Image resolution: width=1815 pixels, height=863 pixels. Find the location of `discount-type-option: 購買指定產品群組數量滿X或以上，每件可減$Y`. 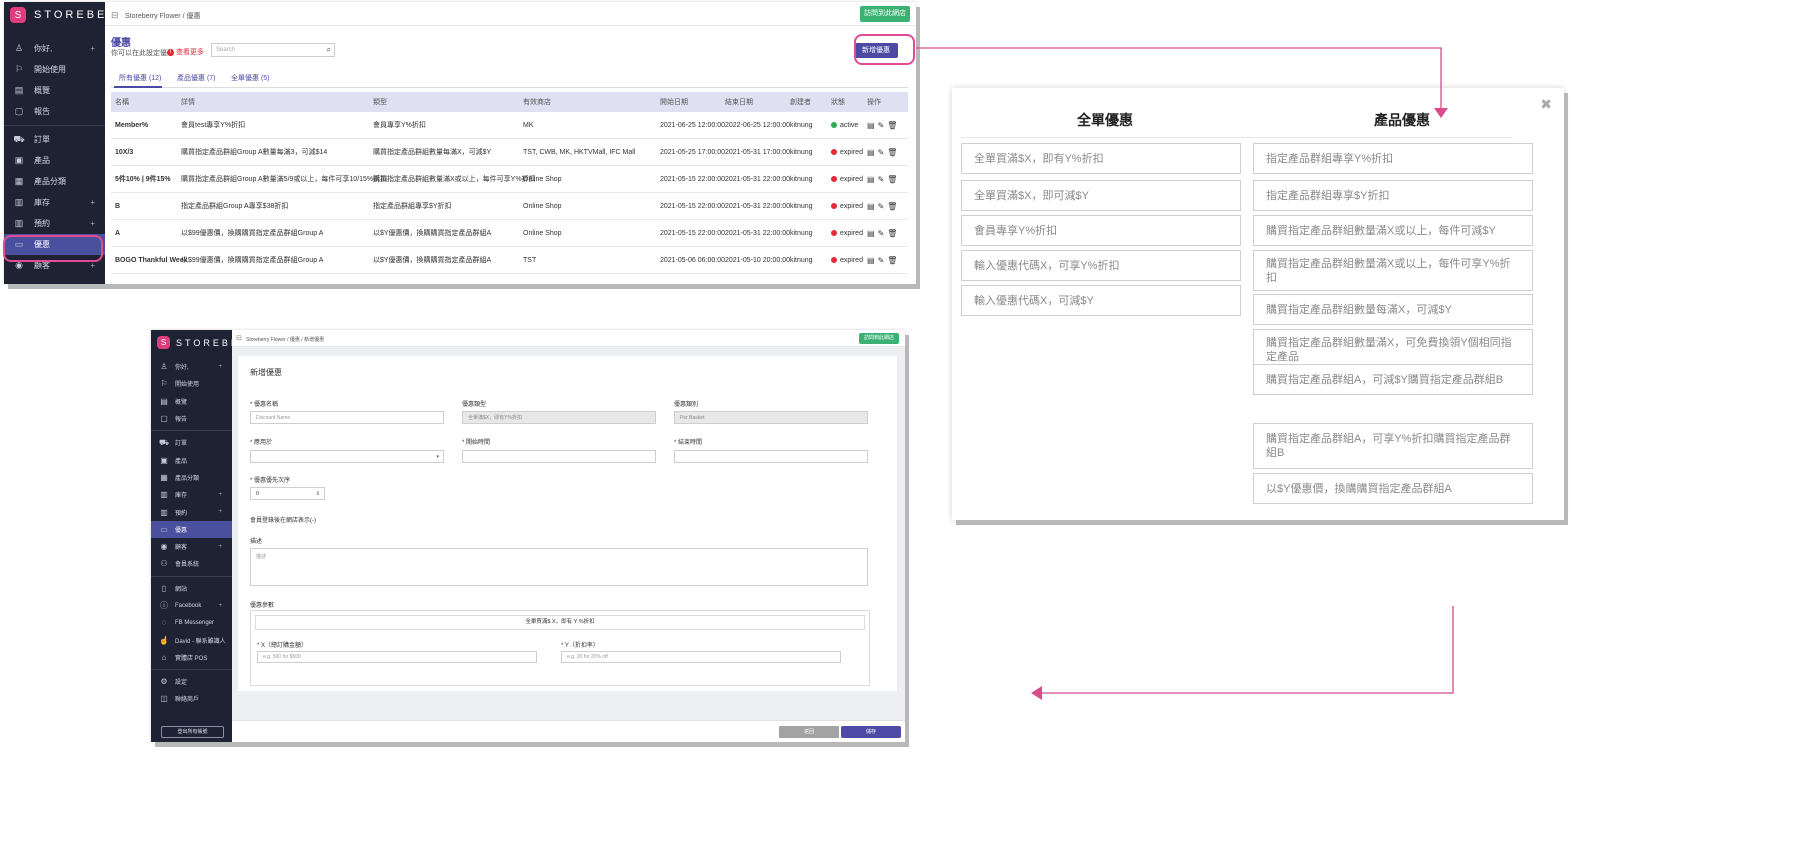

discount-type-option: 購買指定產品群組數量滿X或以上，每件可減$Y is located at coordinates (1393, 230).